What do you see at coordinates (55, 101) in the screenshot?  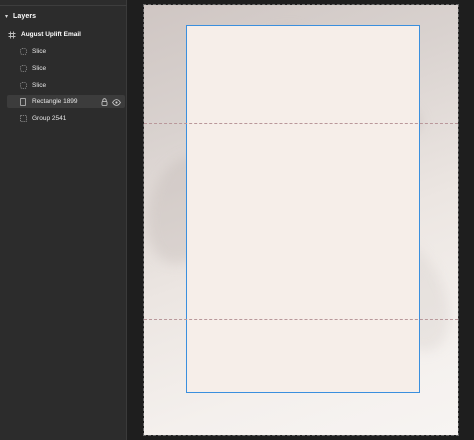 I see `layer-label: Rectangle 1899` at bounding box center [55, 101].